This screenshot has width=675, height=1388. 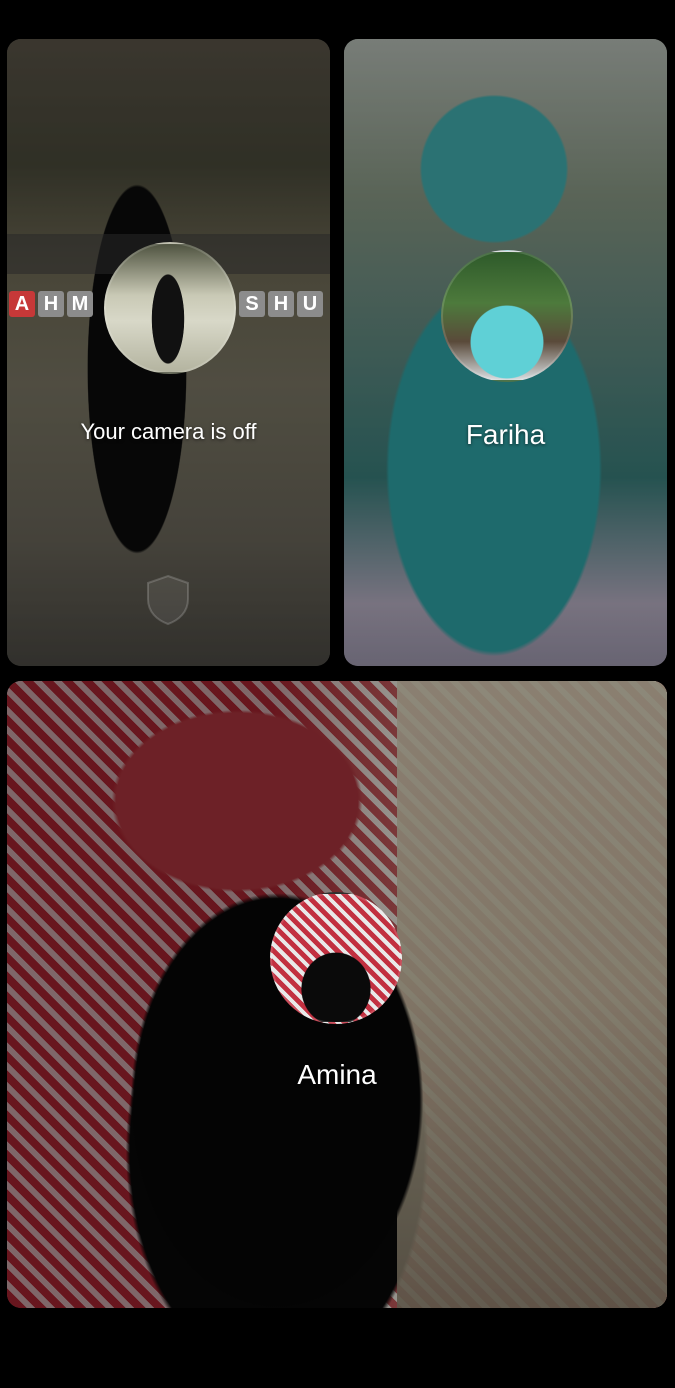 I want to click on avatar-self, so click(x=170, y=308).